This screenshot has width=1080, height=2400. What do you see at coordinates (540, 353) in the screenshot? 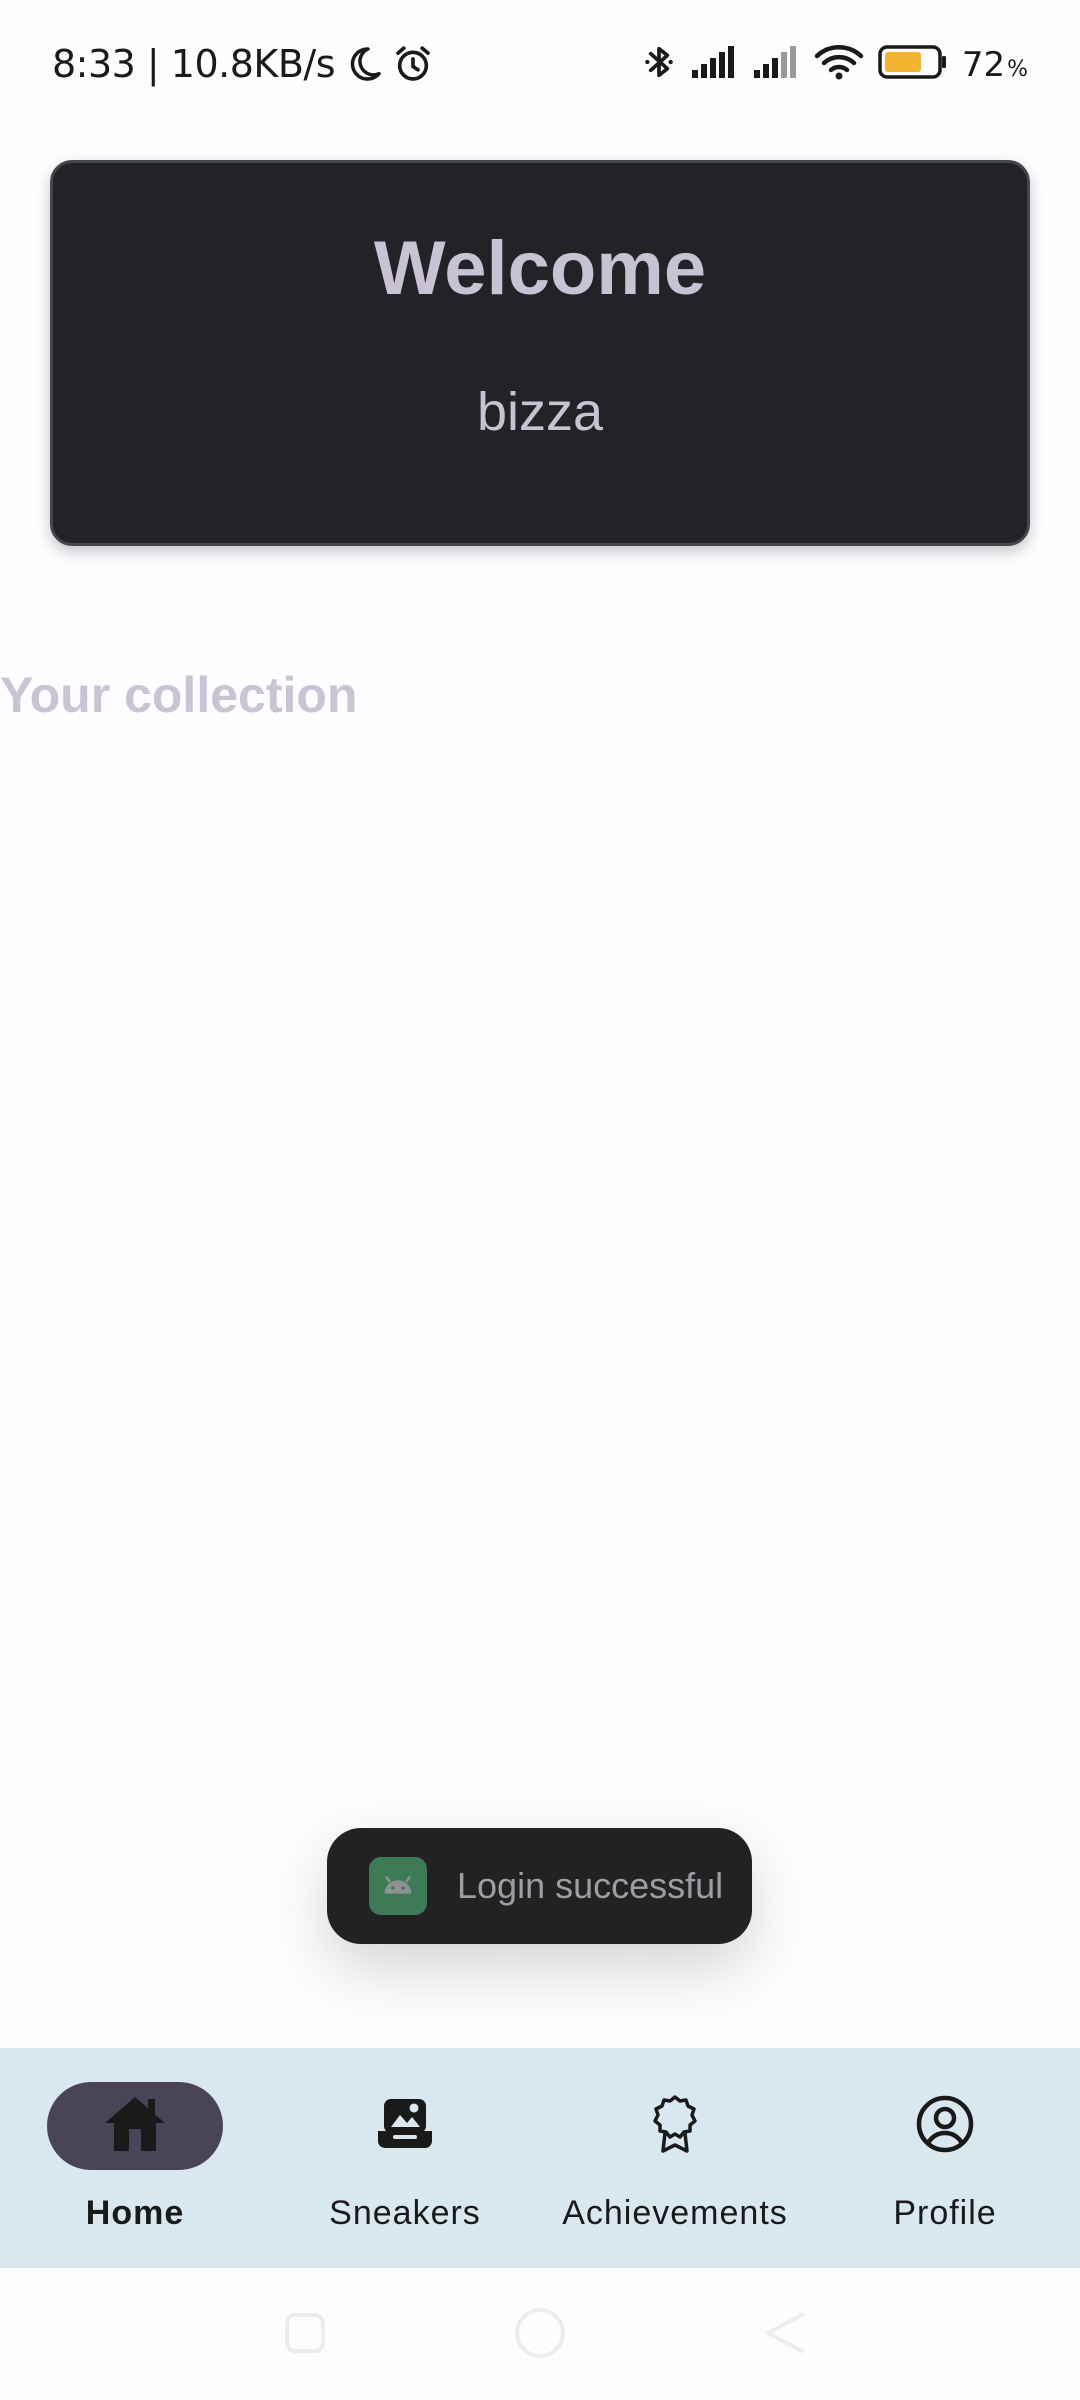
I see `welcome-card: Welcome bizza` at bounding box center [540, 353].